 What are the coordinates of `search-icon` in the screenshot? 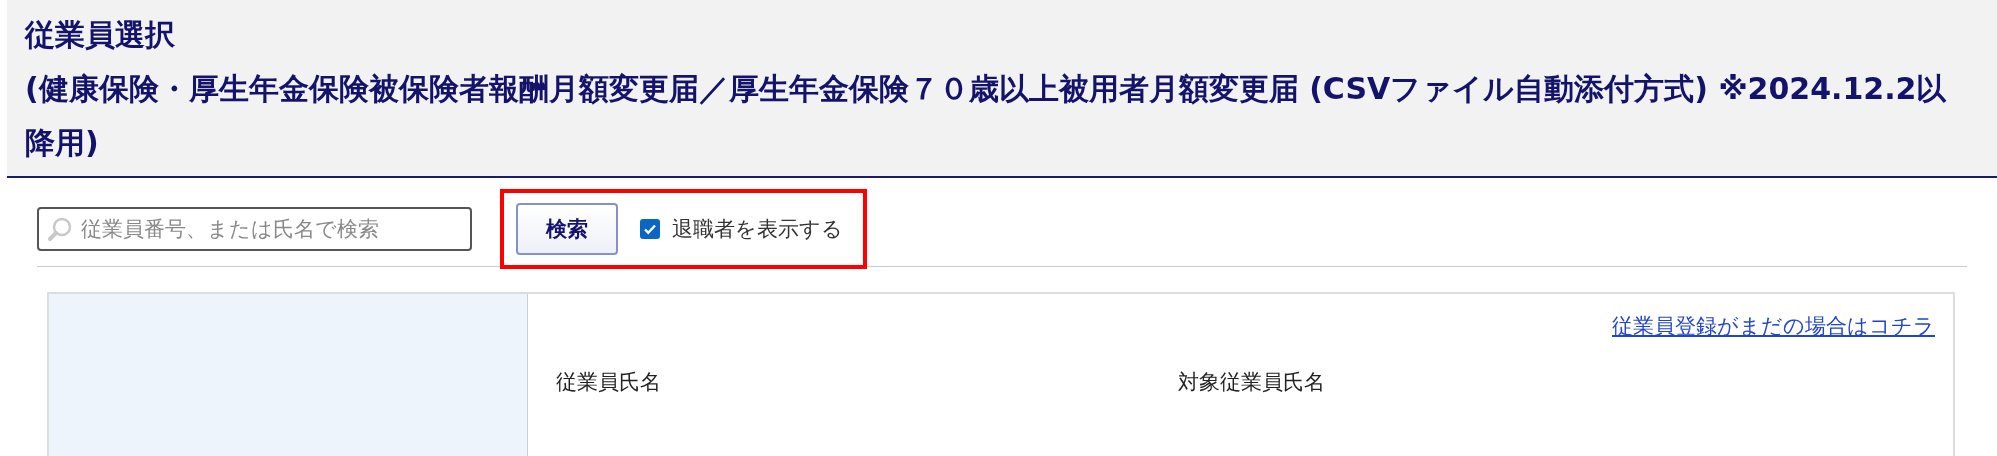 It's located at (60, 229).